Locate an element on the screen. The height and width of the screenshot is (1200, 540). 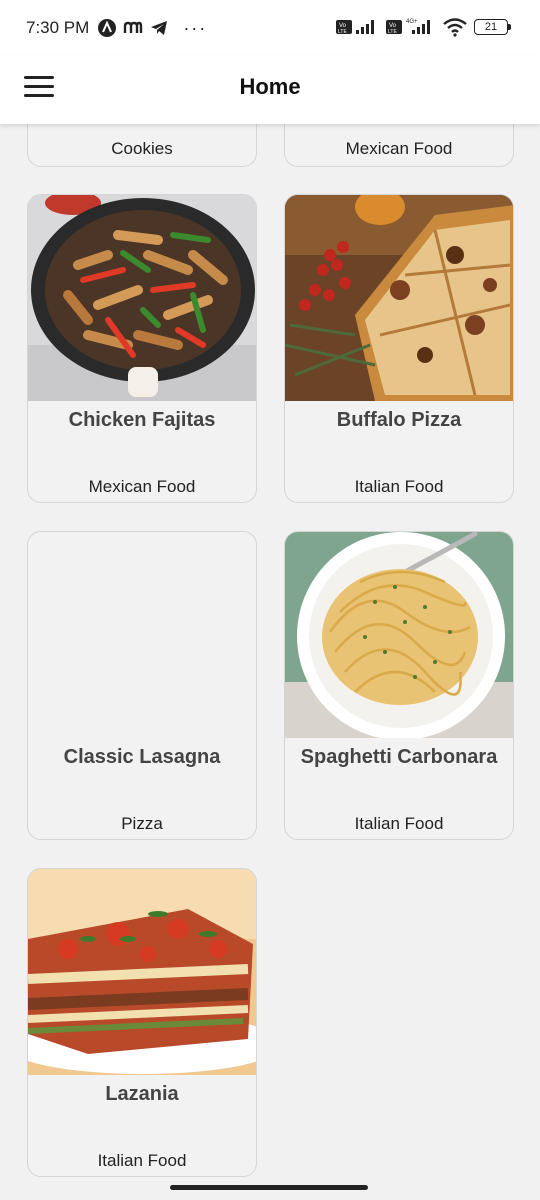
recipe-card-spaghetti-carbonara: Spaghetti Carbonara Italian Food is located at coordinates (399, 685).